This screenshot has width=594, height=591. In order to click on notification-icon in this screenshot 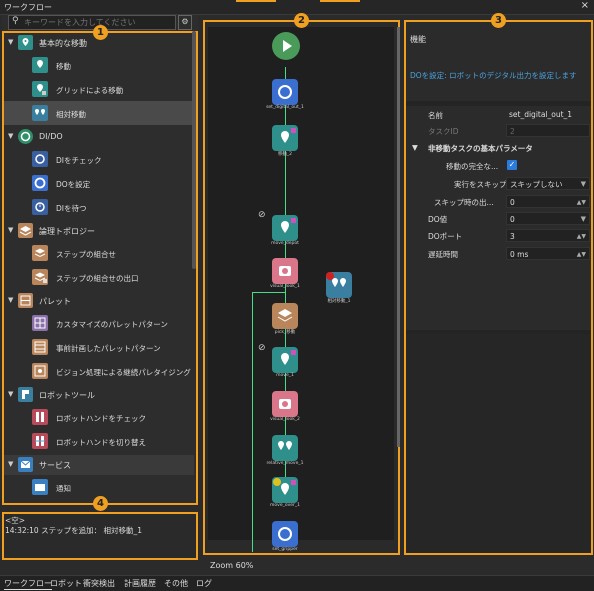, I will do `click(40, 487)`.